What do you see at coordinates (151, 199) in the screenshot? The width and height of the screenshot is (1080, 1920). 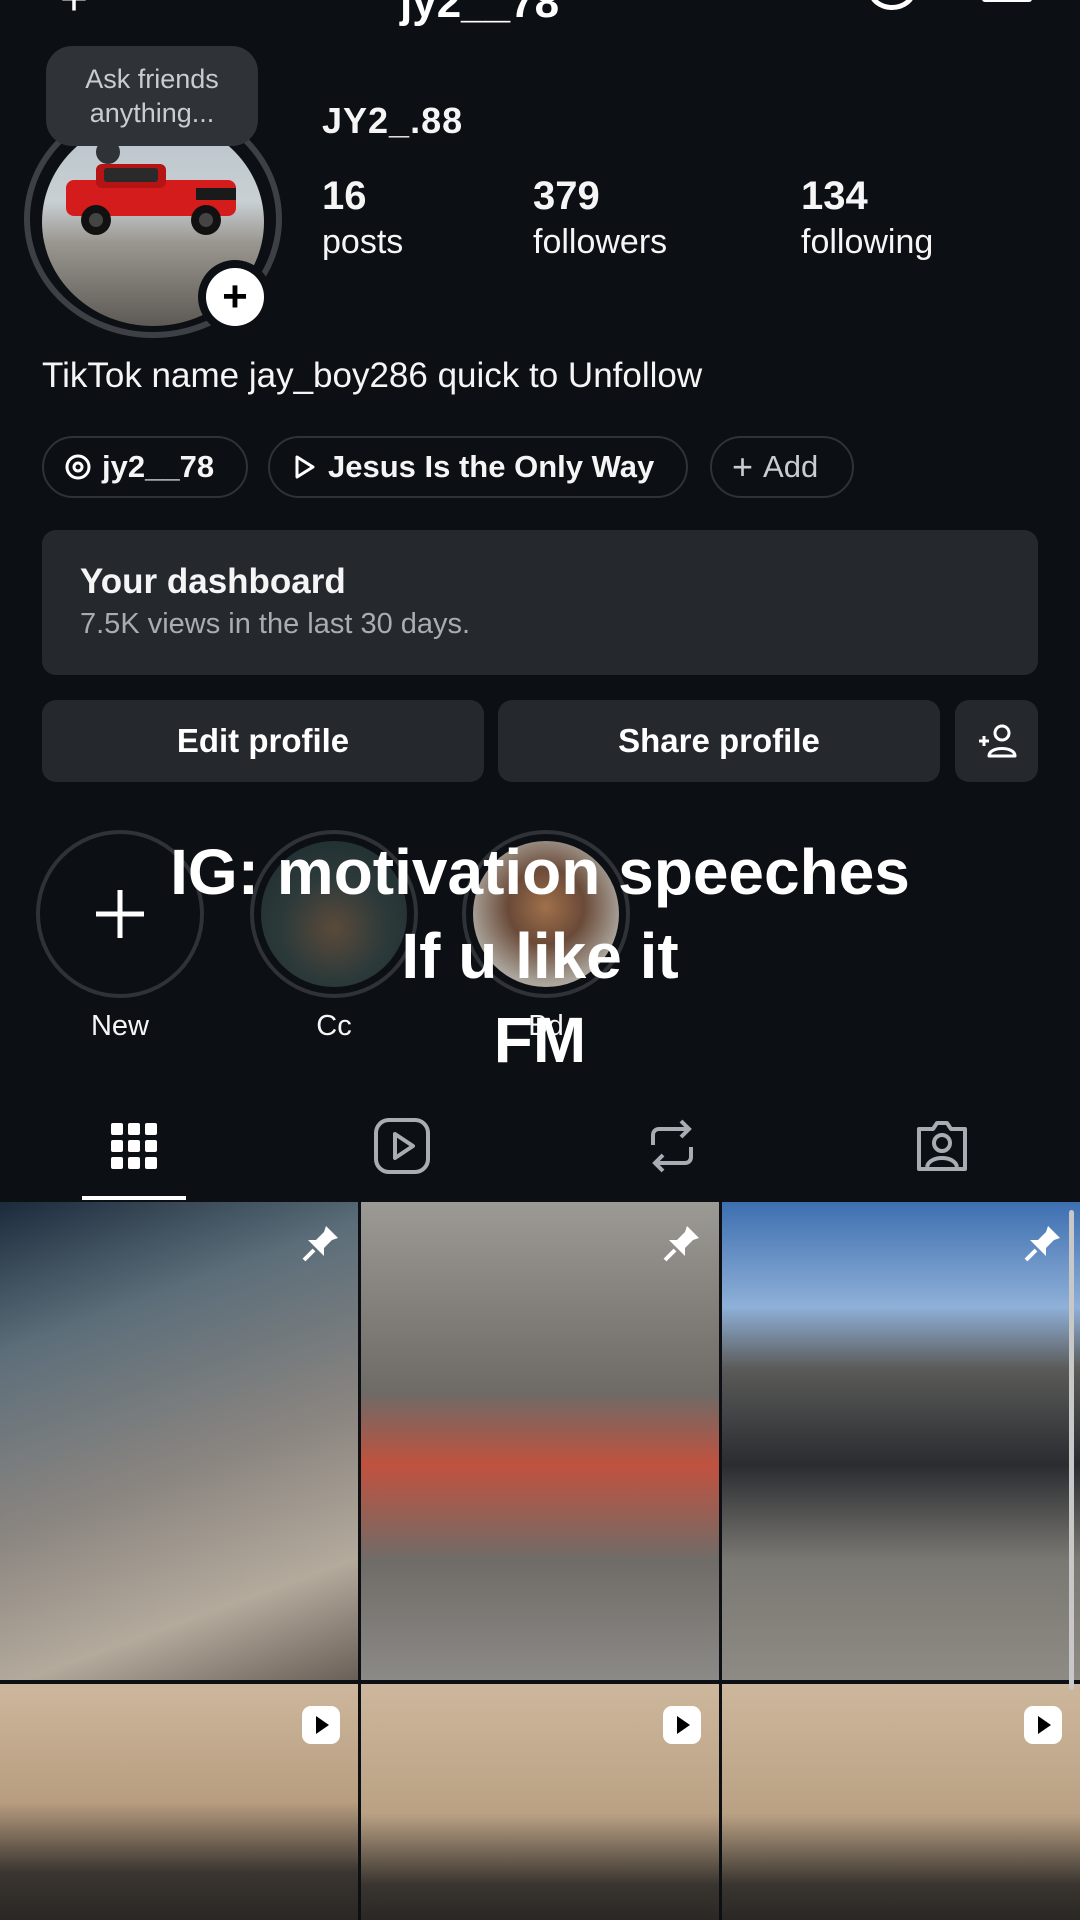 I see `truck-image` at bounding box center [151, 199].